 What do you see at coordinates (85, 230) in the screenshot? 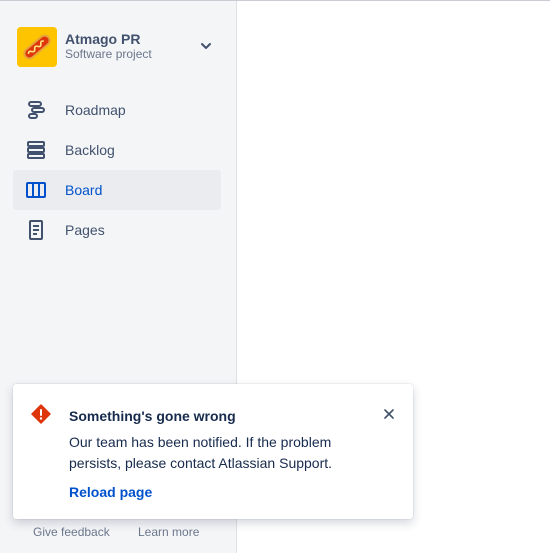
I see `sidebar-item-label: Pages` at bounding box center [85, 230].